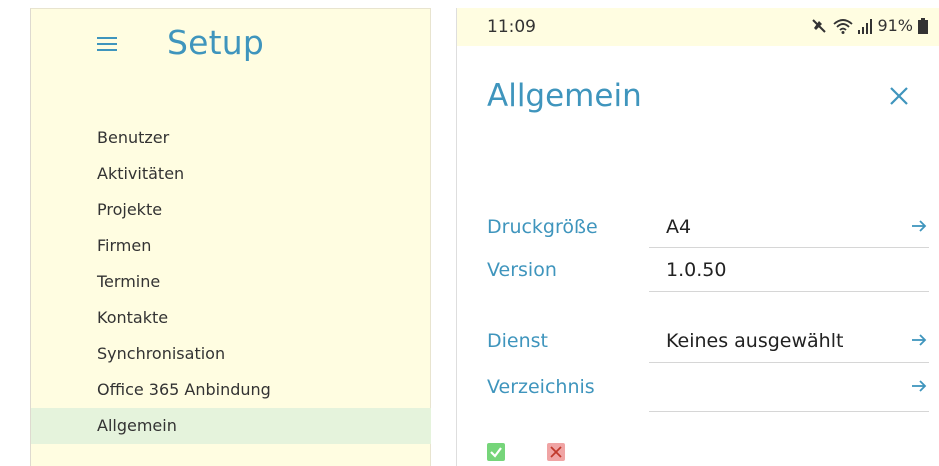 This screenshot has width=939, height=466. What do you see at coordinates (698, 27) in the screenshot?
I see `status-bar: 11:09 91%` at bounding box center [698, 27].